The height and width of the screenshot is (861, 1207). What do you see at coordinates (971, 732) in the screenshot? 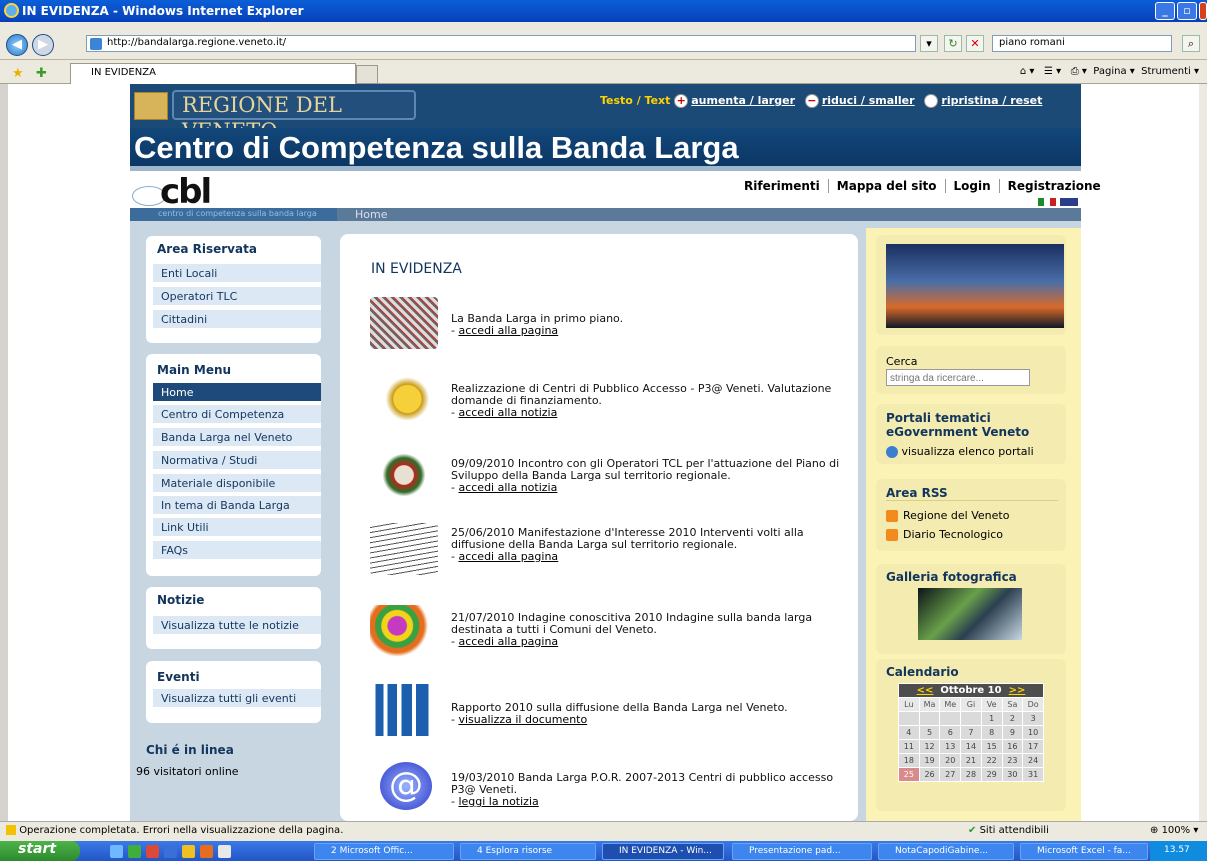
I see `calendar-day: 7` at bounding box center [971, 732].